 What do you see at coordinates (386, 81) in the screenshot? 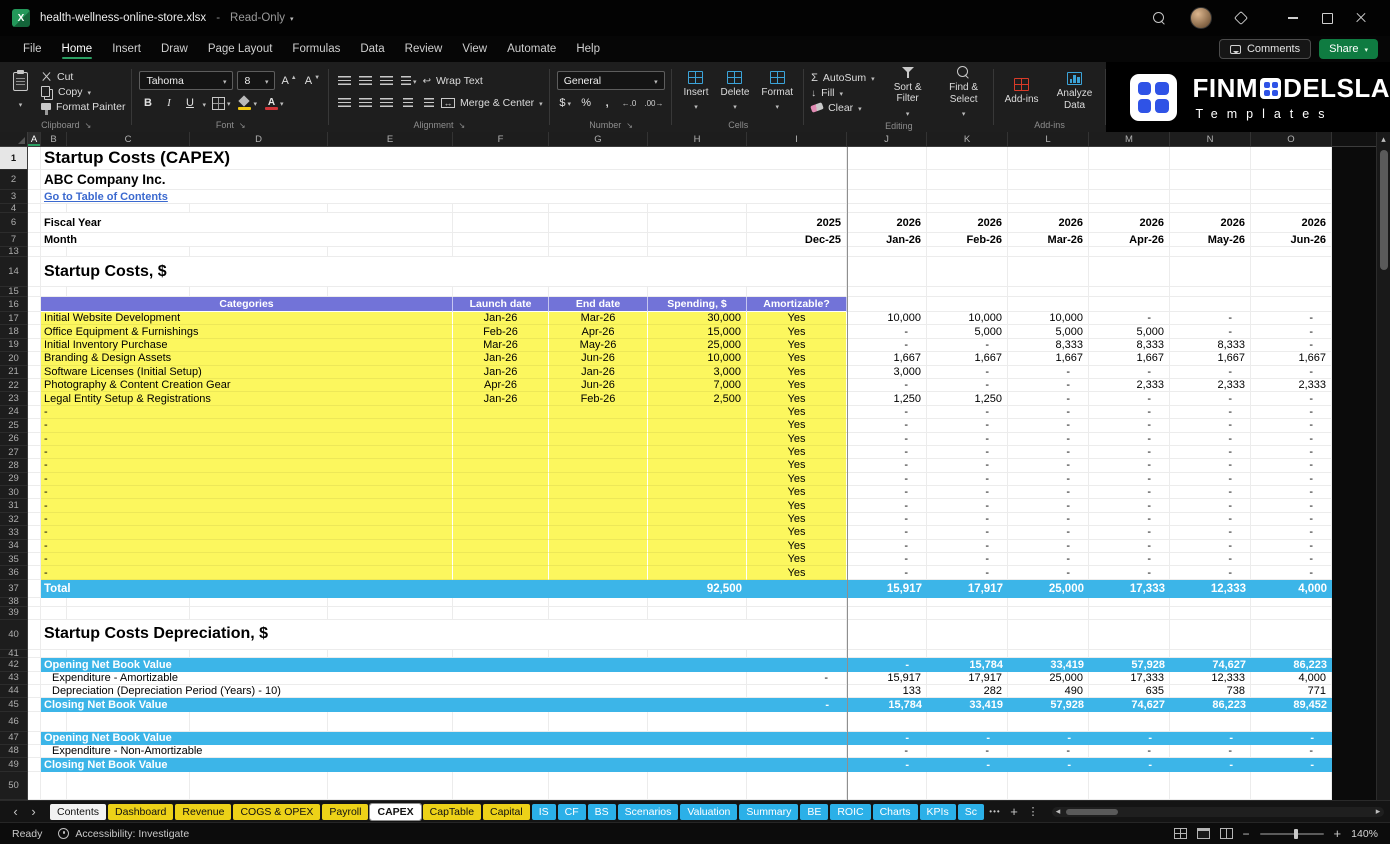
I see `bottom-align-button` at bounding box center [386, 81].